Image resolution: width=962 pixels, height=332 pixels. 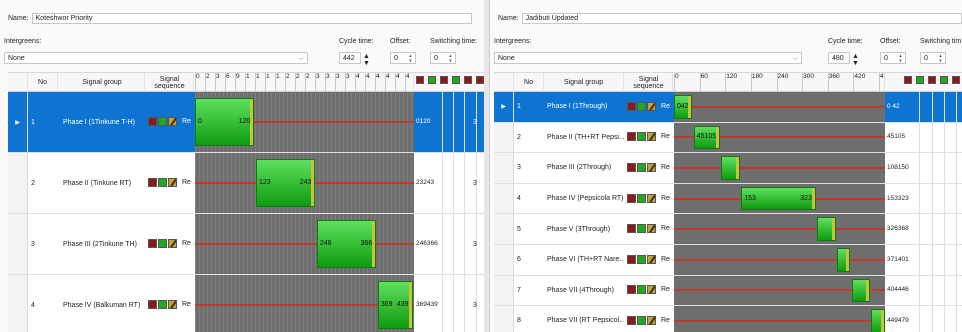 What do you see at coordinates (374, 244) in the screenshot?
I see `amber-interval` at bounding box center [374, 244].